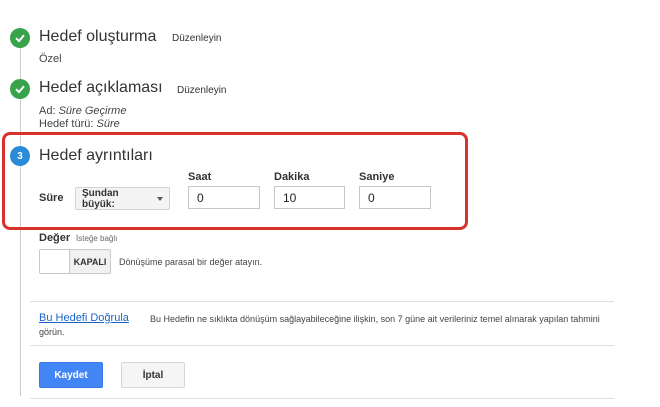 This screenshot has height=407, width=660. Describe the element at coordinates (100, 198) in the screenshot. I see `condition-select-value: Şundan büyük:` at that location.